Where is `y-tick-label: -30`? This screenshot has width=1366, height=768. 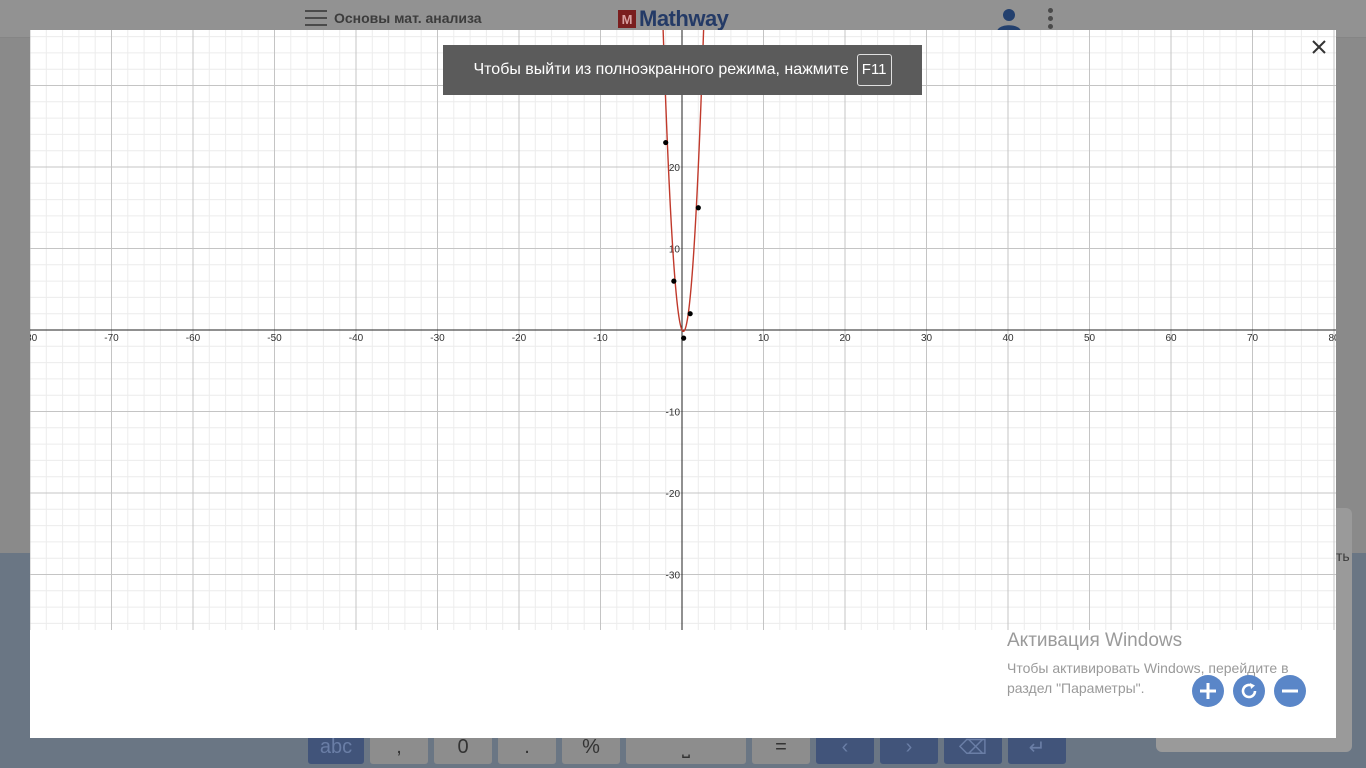
y-tick-label: -30 is located at coordinates (673, 576).